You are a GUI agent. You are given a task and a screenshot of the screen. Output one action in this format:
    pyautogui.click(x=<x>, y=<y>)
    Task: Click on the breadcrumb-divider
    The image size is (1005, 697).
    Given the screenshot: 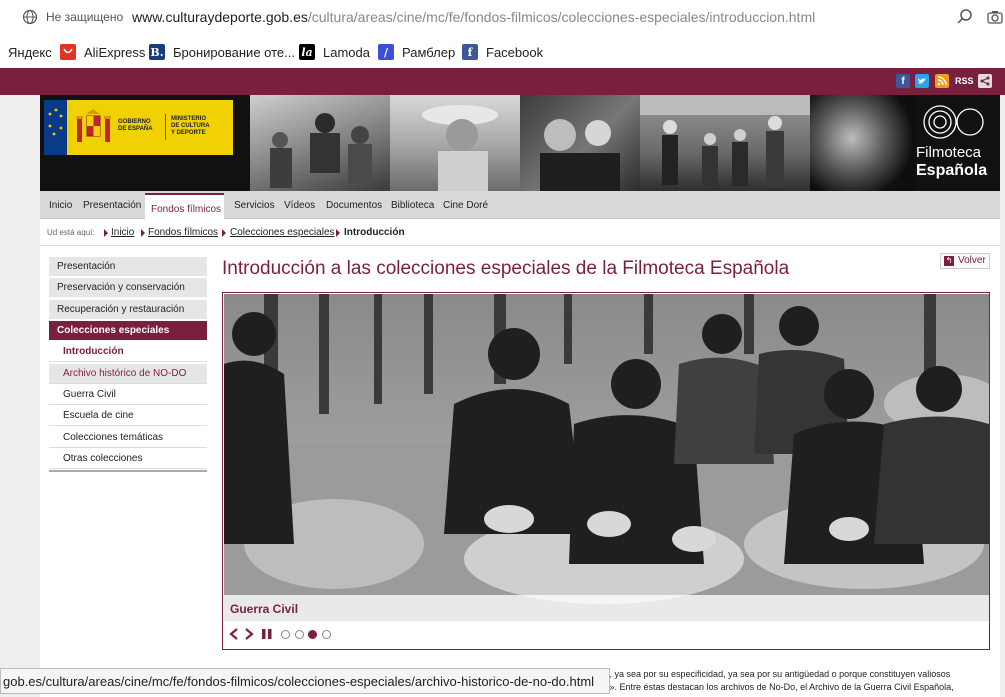 What is the action you would take?
    pyautogui.click(x=520, y=245)
    